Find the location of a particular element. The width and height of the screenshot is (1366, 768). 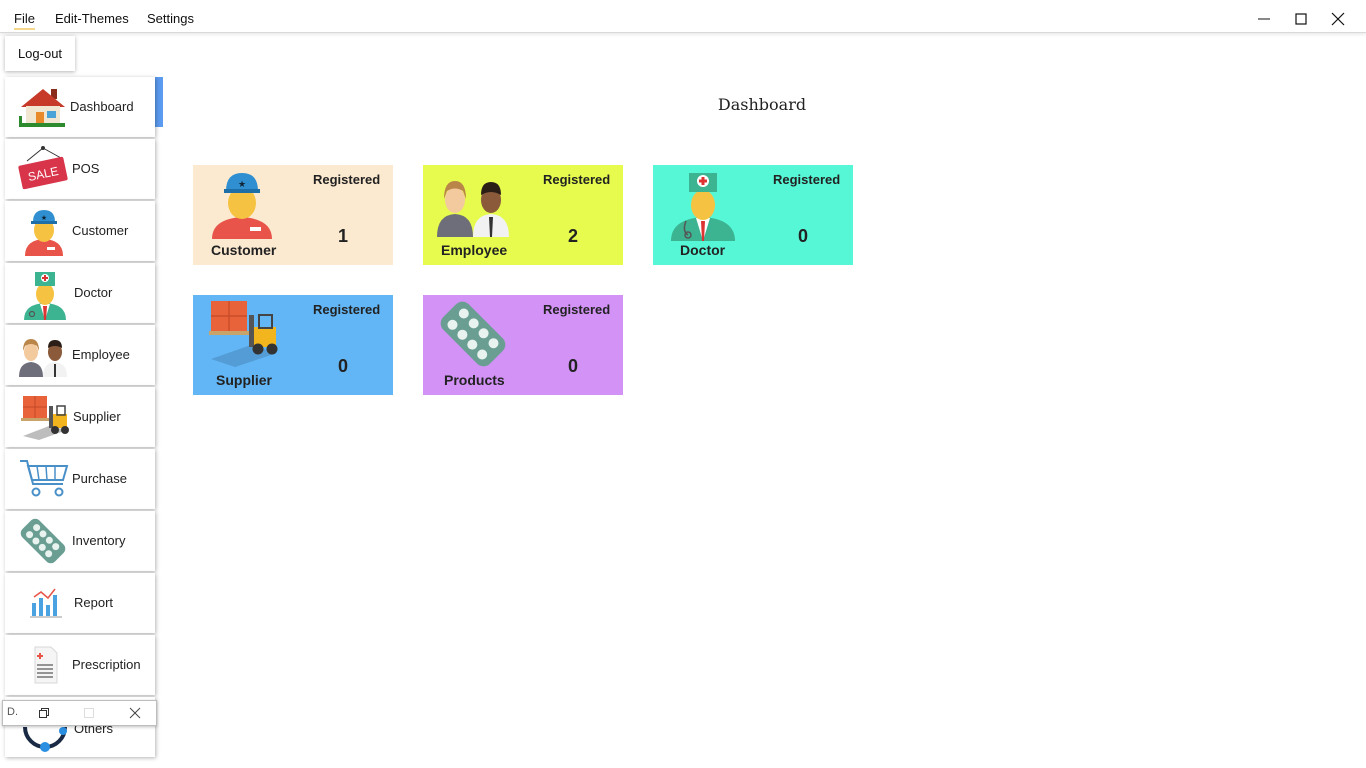

cart-icon is located at coordinates (44, 478).